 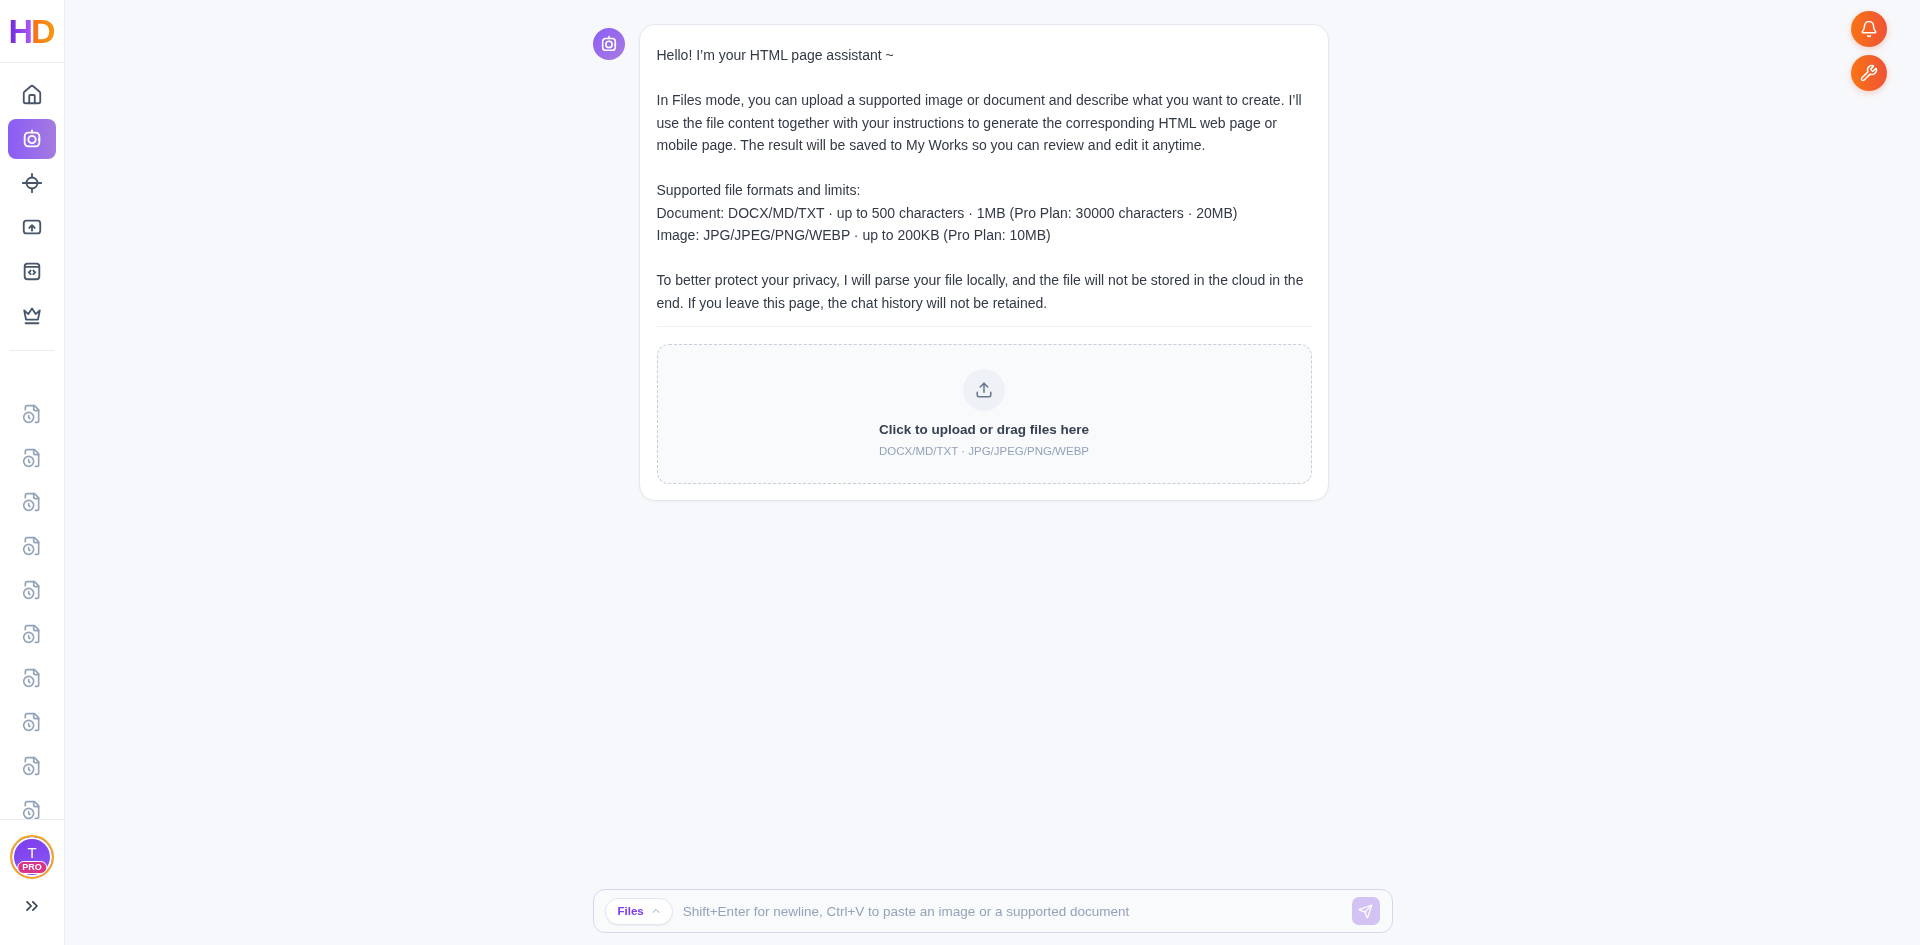 What do you see at coordinates (980, 292) in the screenshot?
I see `message-text: To better protect your privacy, I will parse your file locally, and the file will not be stored in the cloud in the end. If you leave this page, the chat history will not be retained.` at bounding box center [980, 292].